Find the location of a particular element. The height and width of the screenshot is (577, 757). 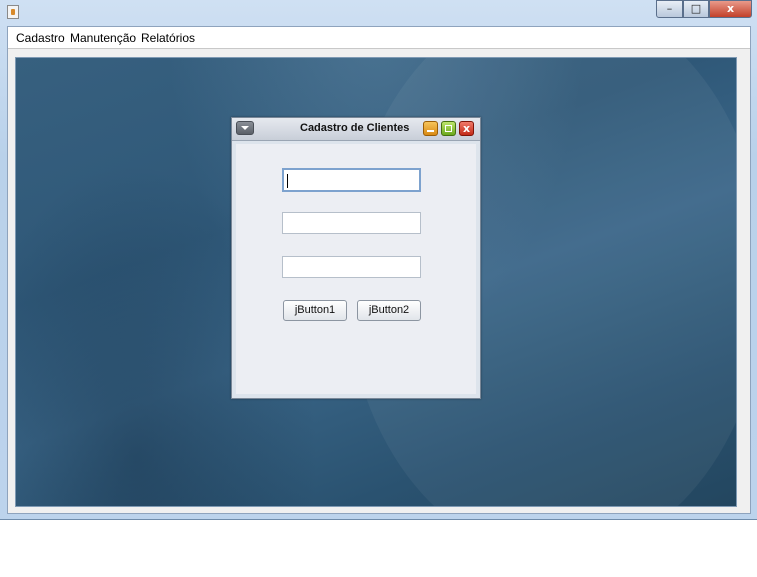

internal-frame-title-bar: Cadastro de Clientes x is located at coordinates (356, 129).